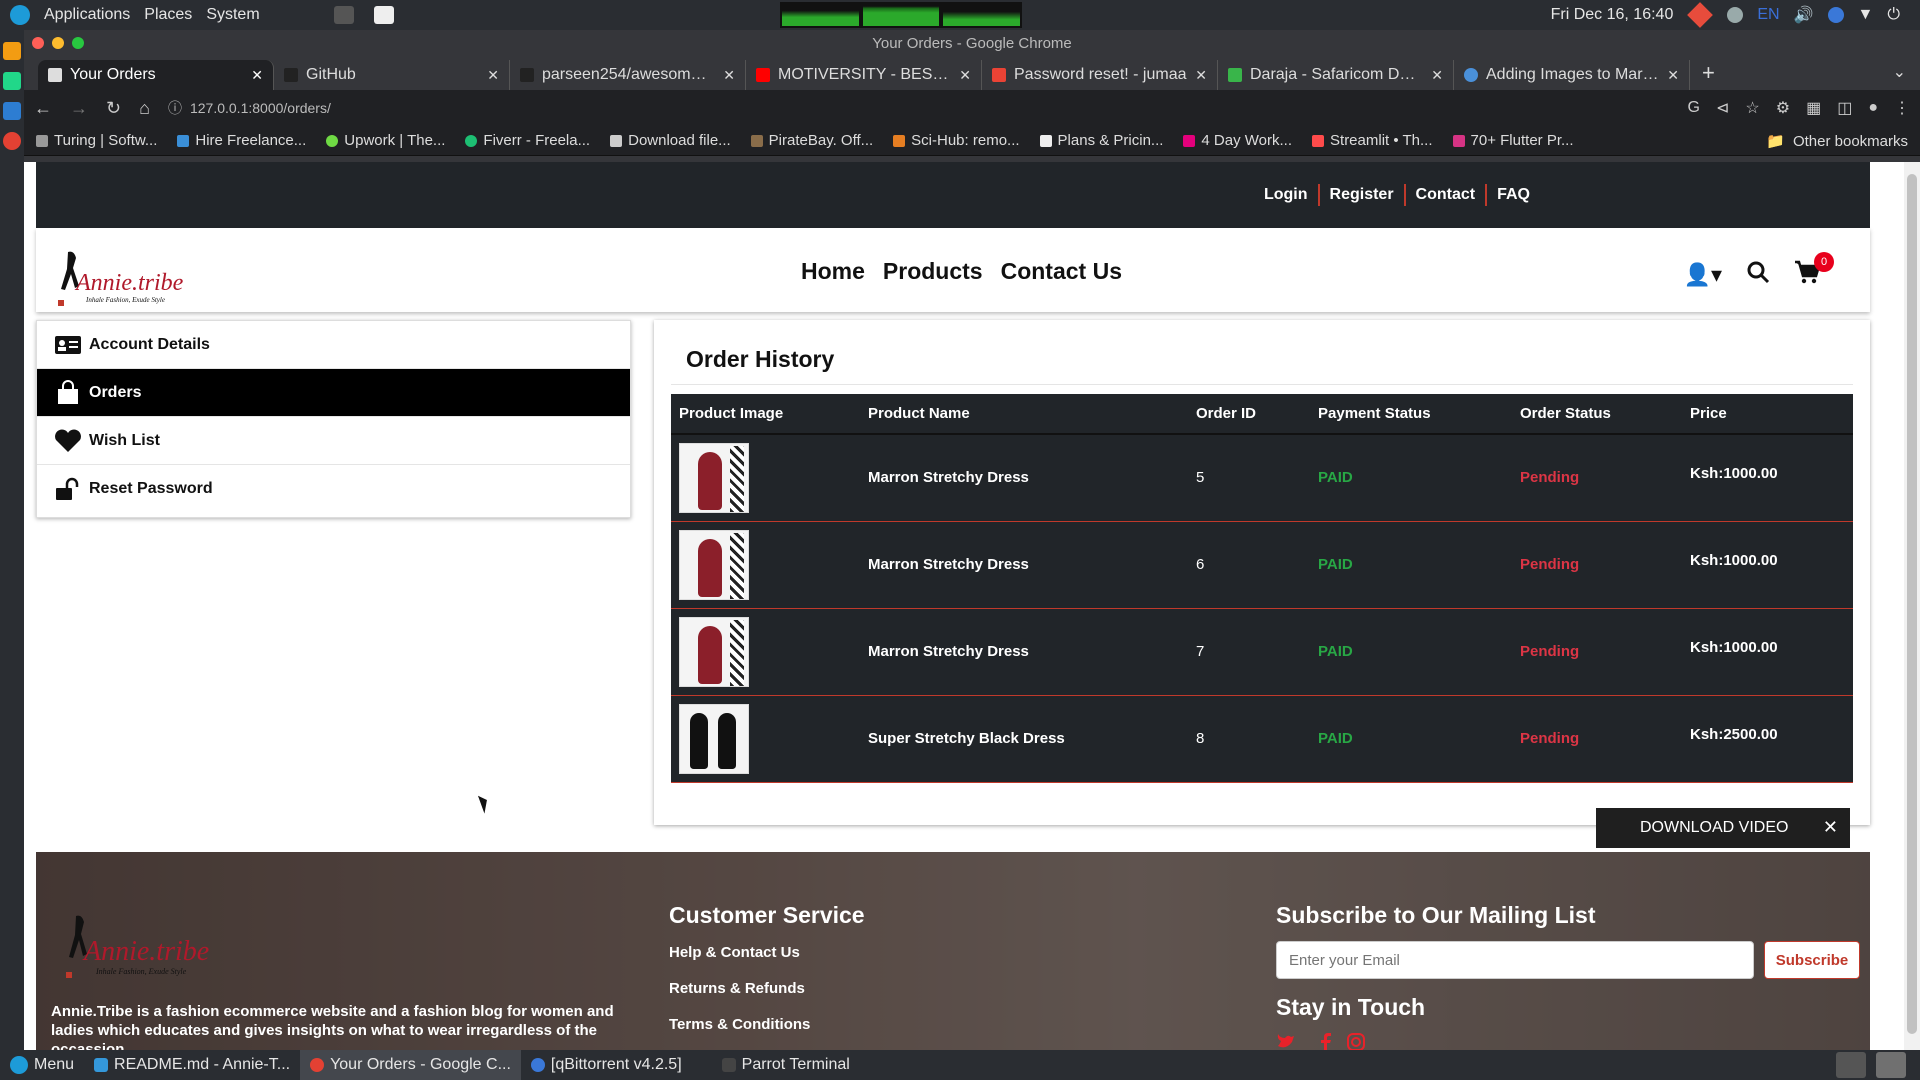  Describe the element at coordinates (260, 108) in the screenshot. I see `url-text: 127.0.0.1:8000/orders/` at that location.